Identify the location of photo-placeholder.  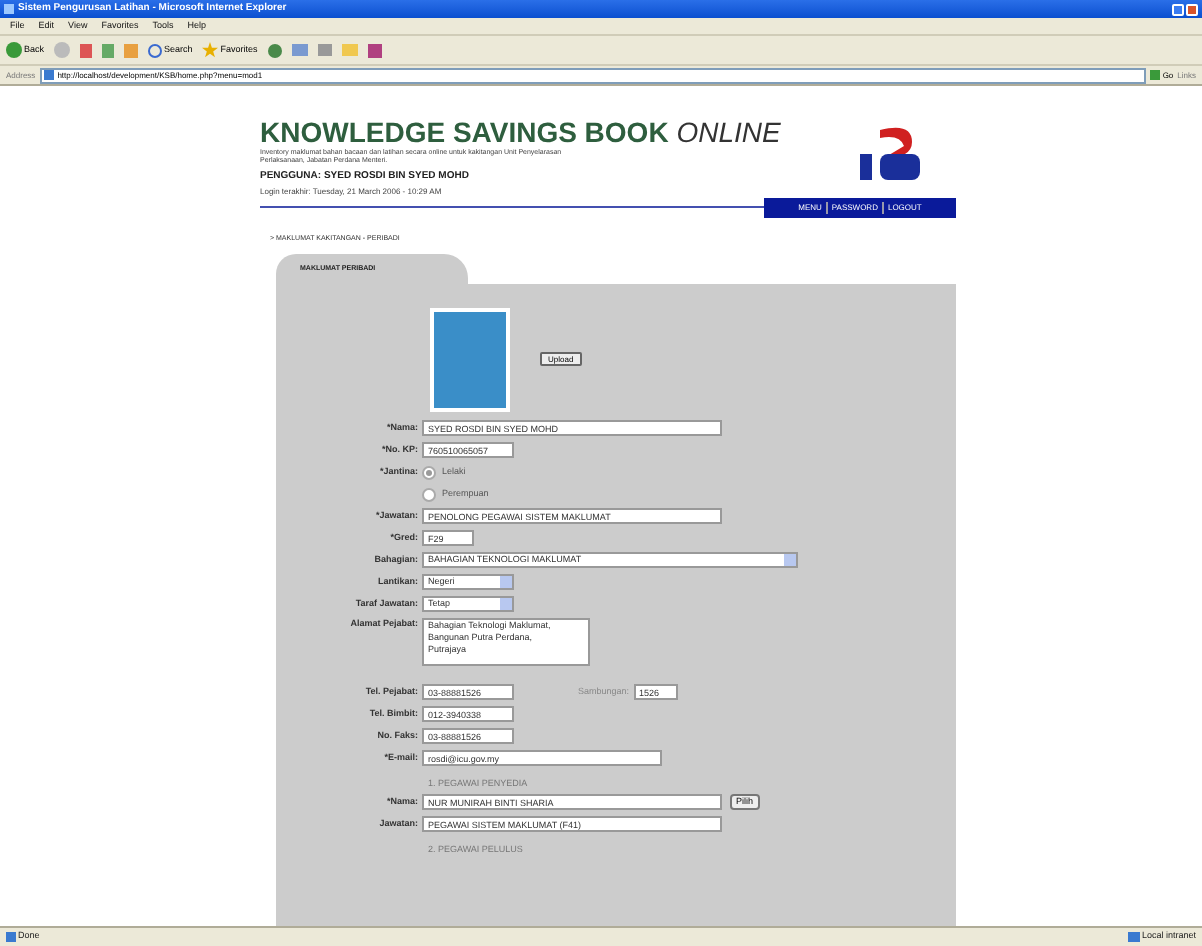
(470, 359).